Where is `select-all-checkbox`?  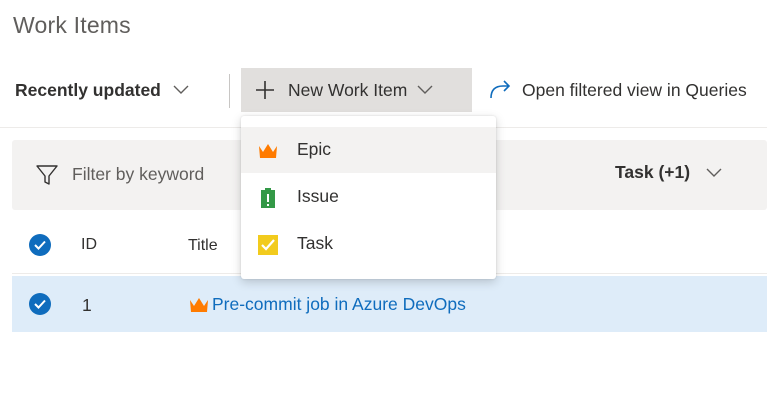 select-all-checkbox is located at coordinates (40, 245).